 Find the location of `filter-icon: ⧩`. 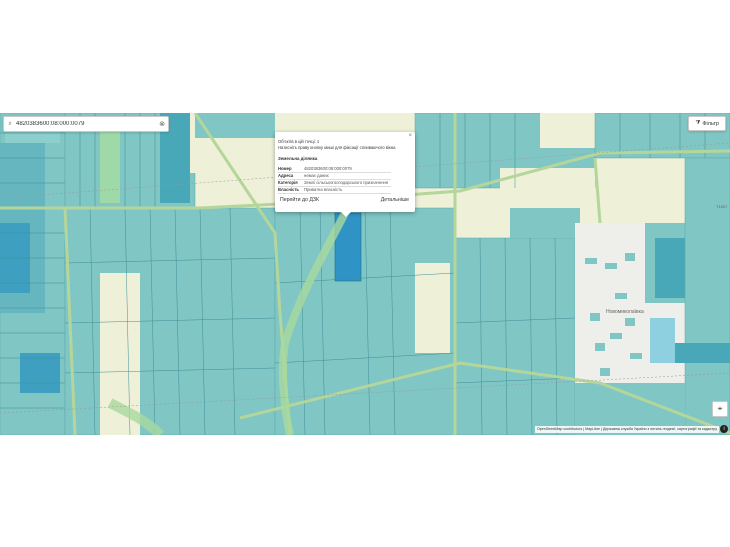

filter-icon: ⧩ is located at coordinates (698, 123).